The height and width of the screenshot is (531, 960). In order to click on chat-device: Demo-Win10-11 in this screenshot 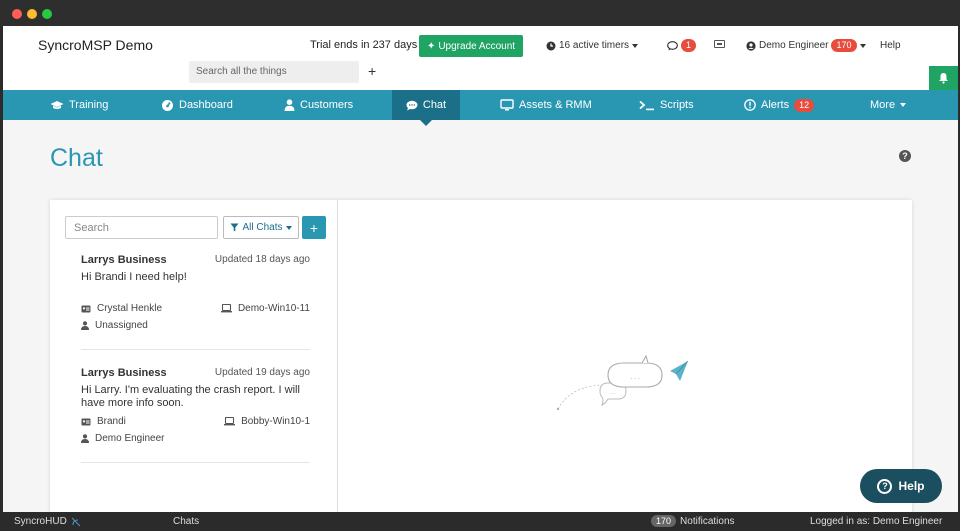, I will do `click(265, 308)`.